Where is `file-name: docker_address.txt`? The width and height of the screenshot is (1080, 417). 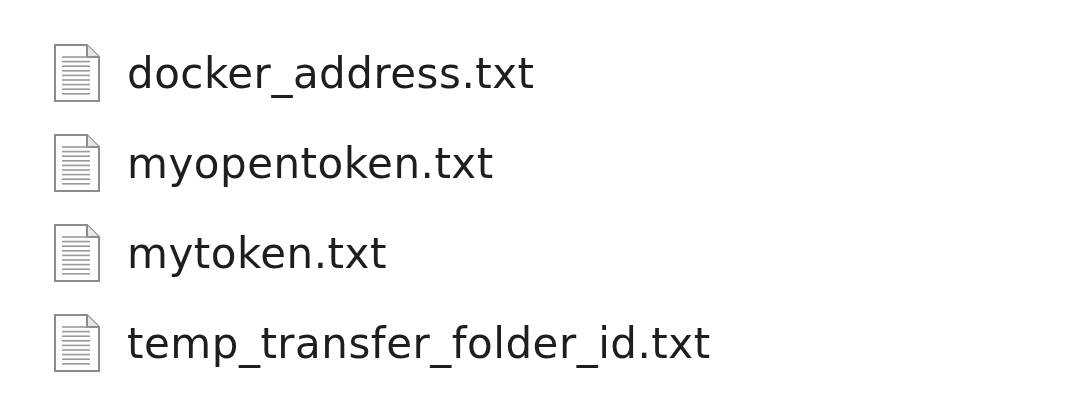
file-name: docker_address.txt is located at coordinates (331, 73).